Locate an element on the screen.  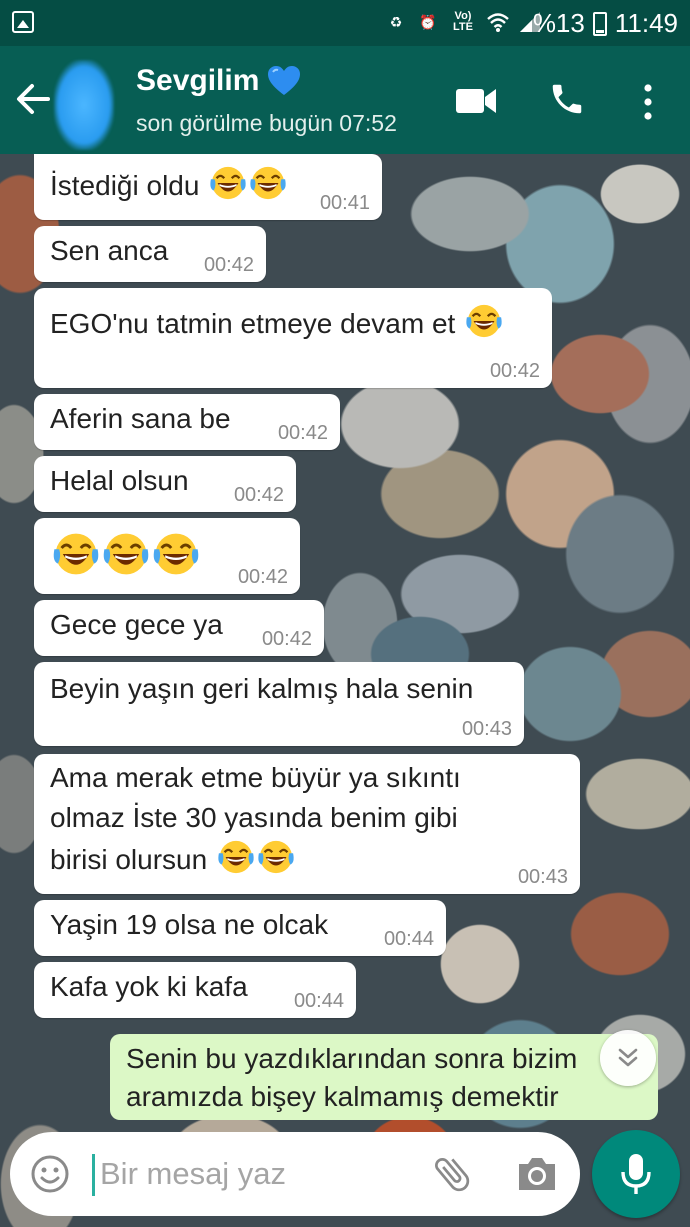
message-input is located at coordinates (250, 1174).